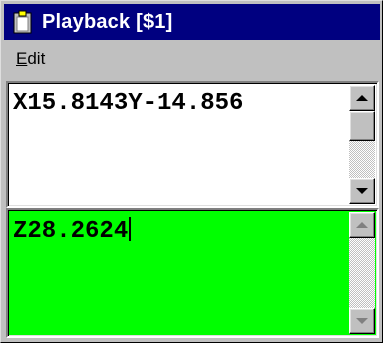  I want to click on title-bar: Playback [$1], so click(192, 22).